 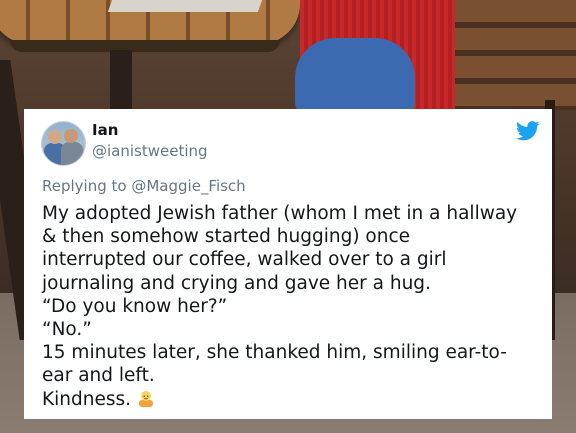 I want to click on author-handle: @ianistweeting, so click(x=150, y=151).